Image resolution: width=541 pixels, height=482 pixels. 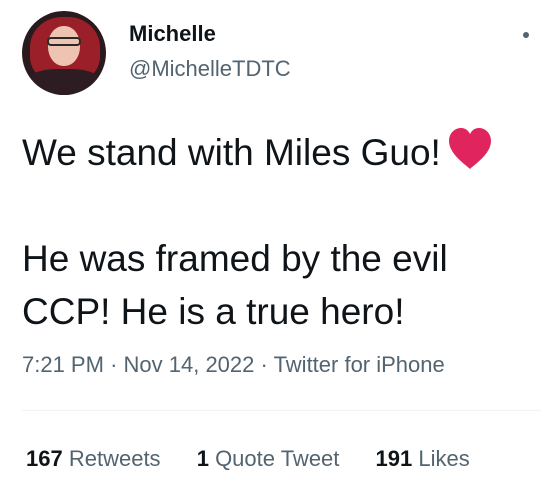 What do you see at coordinates (277, 458) in the screenshot?
I see `quote-tweets-label: Quote Tweet` at bounding box center [277, 458].